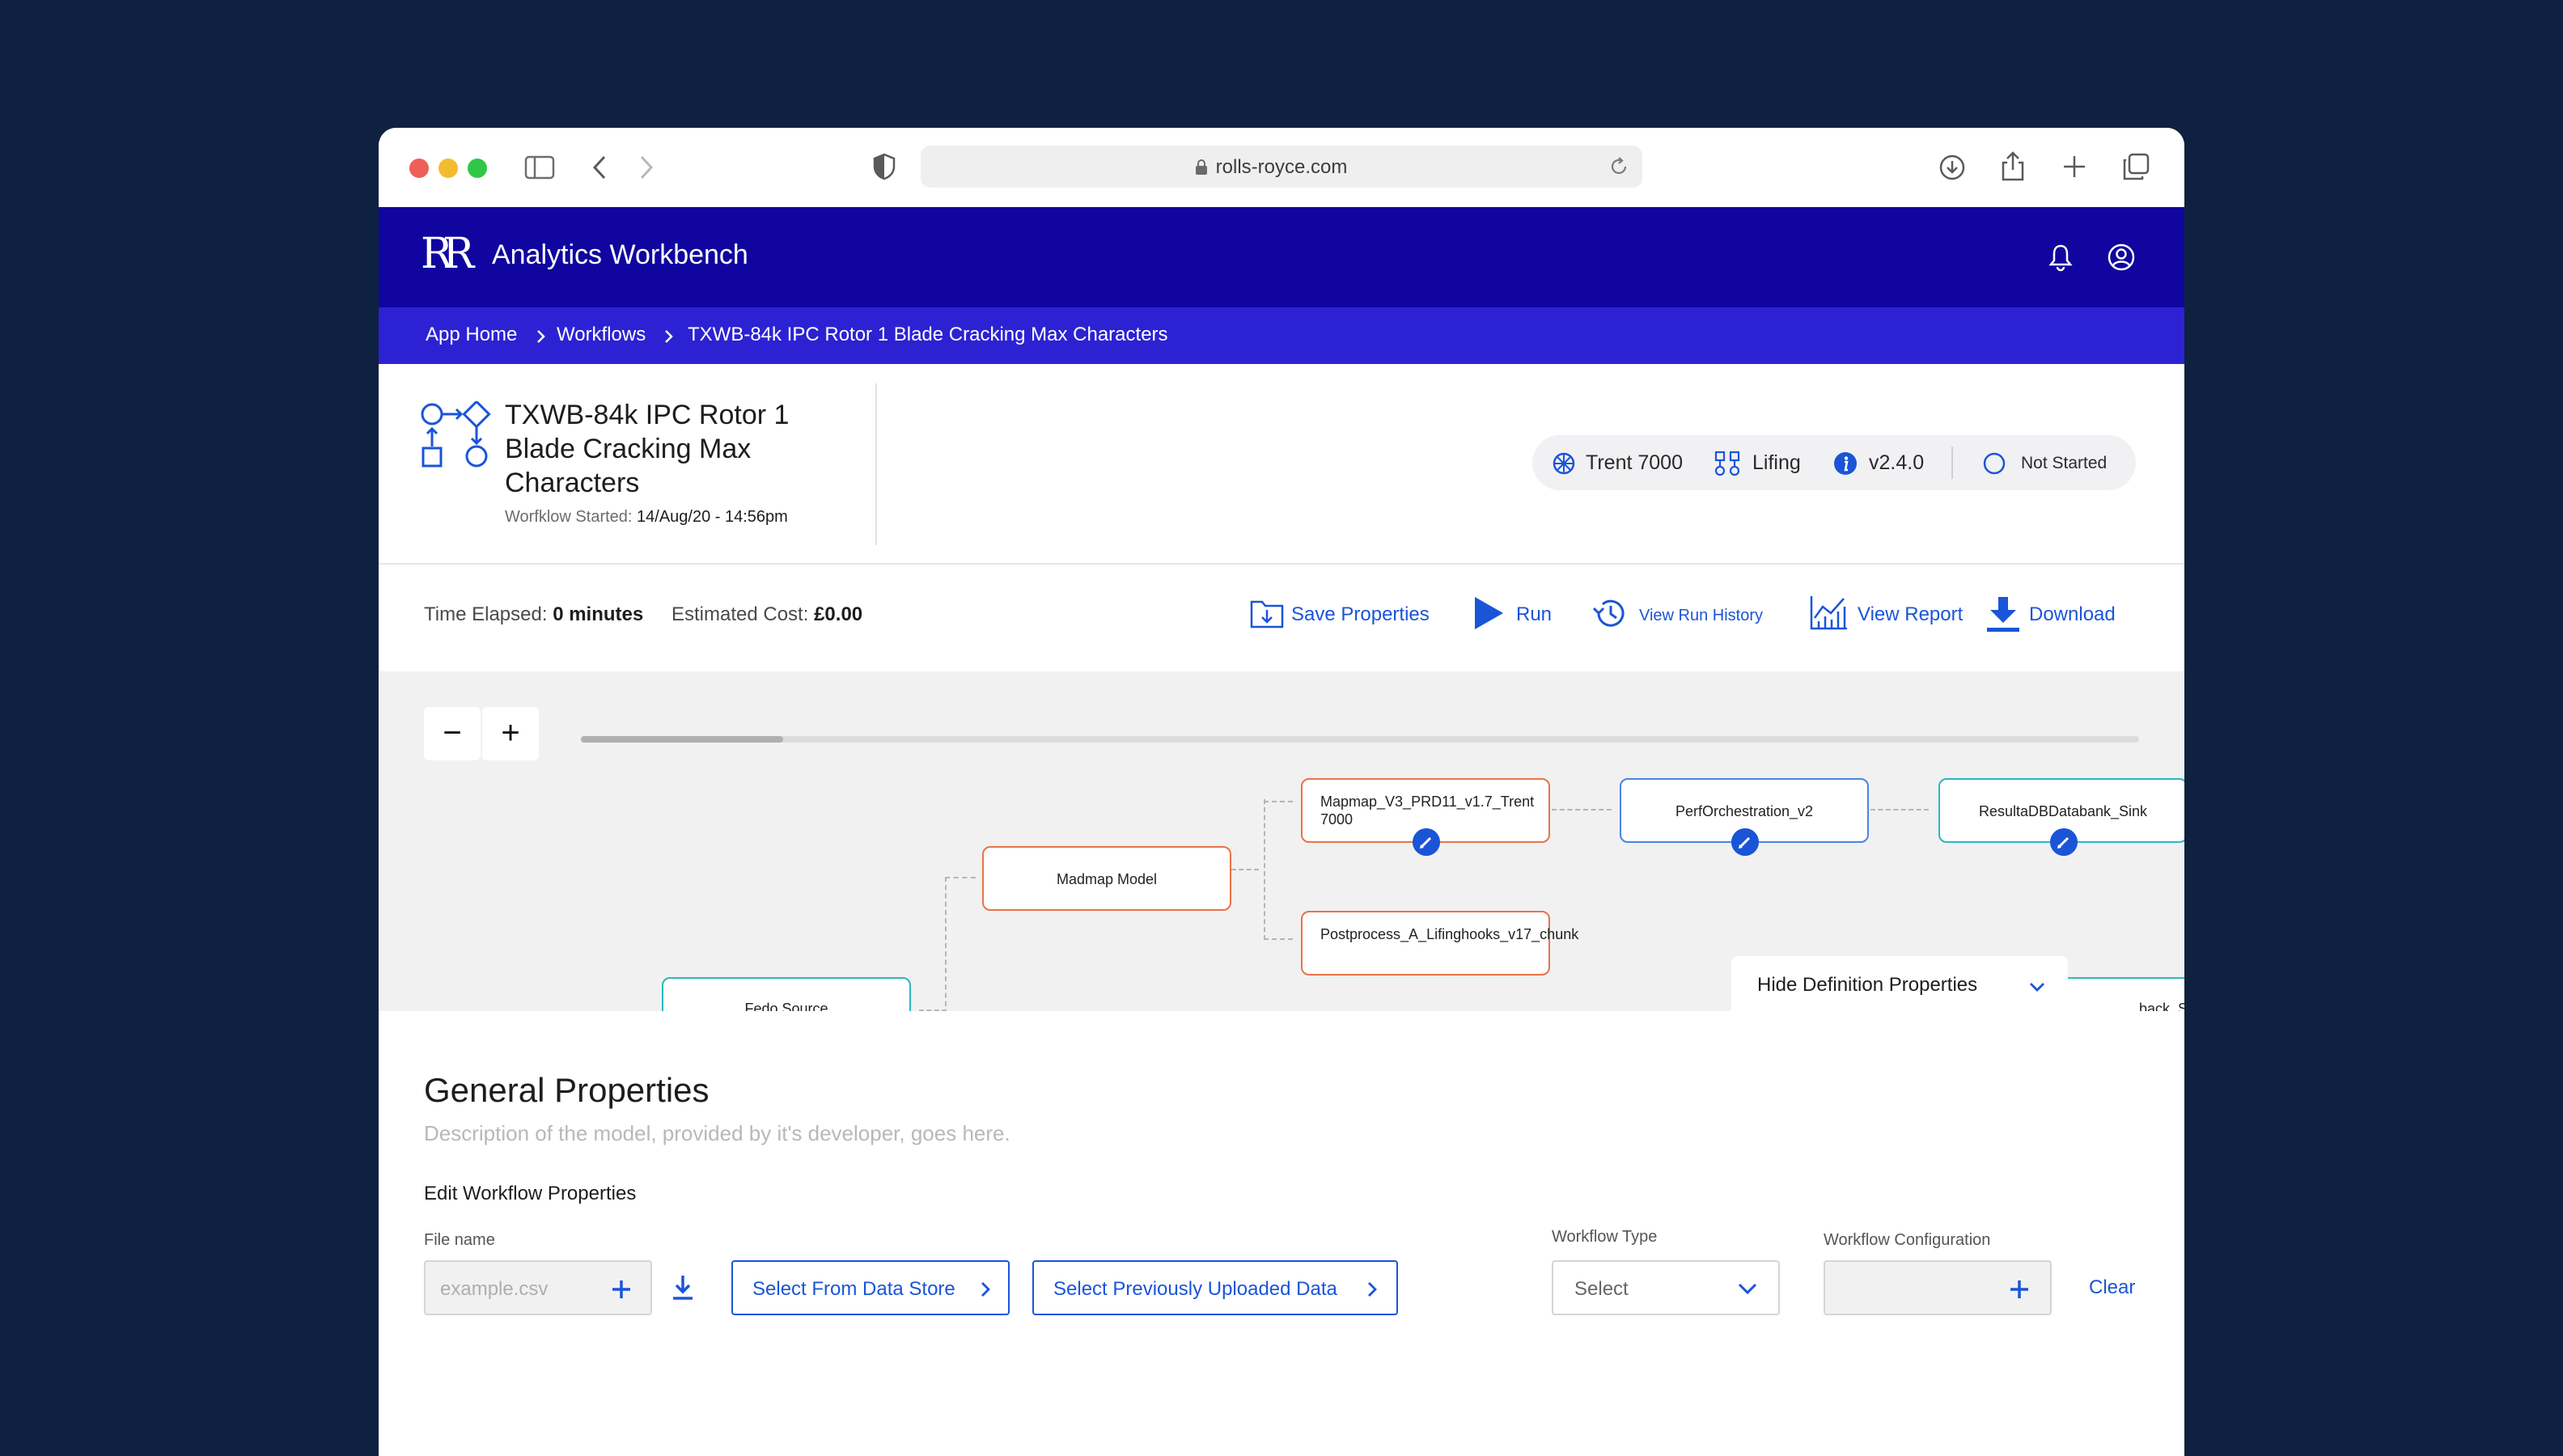 This screenshot has width=2563, height=1456. I want to click on lifing-icon, so click(1727, 463).